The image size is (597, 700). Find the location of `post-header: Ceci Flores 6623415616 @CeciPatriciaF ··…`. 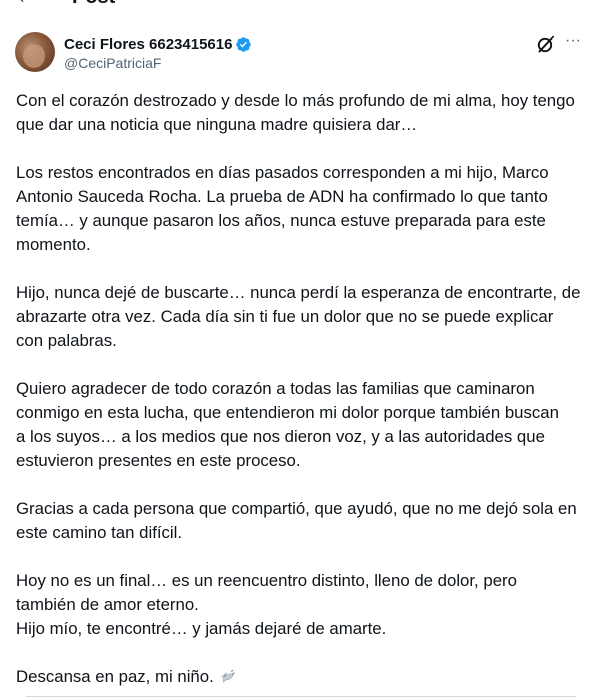

post-header: Ceci Flores 6623415616 @CeciPatriciaF ··… is located at coordinates (298, 54).